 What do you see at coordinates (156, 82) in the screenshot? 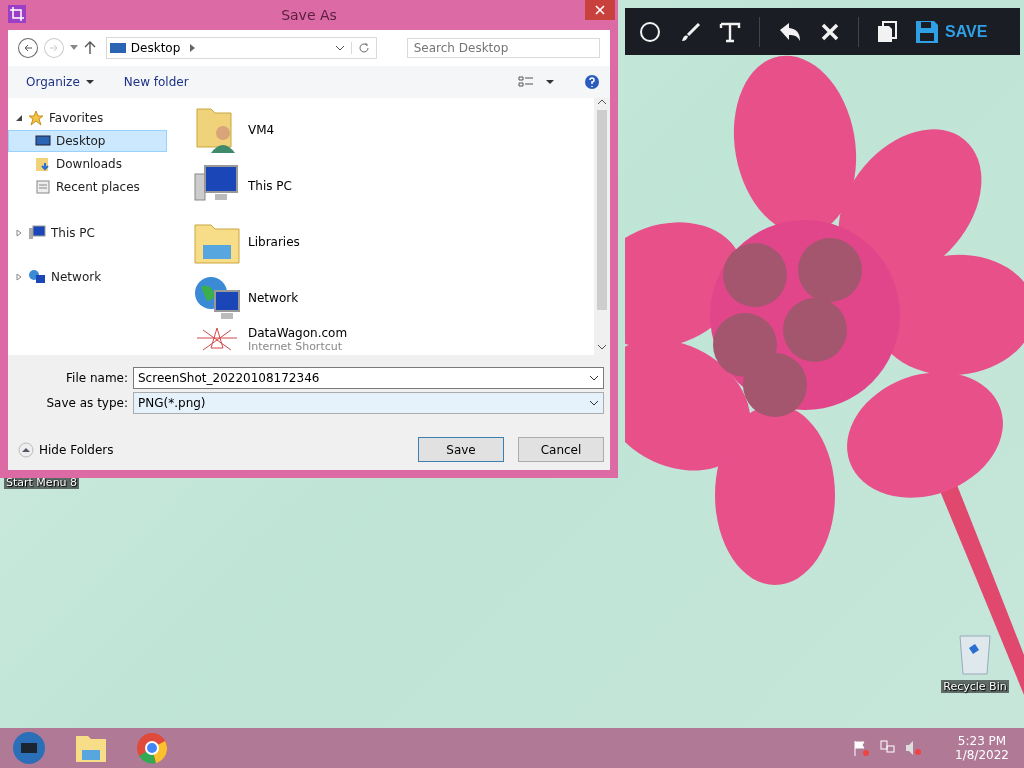
I see `toolbar-command-button: New folder` at bounding box center [156, 82].